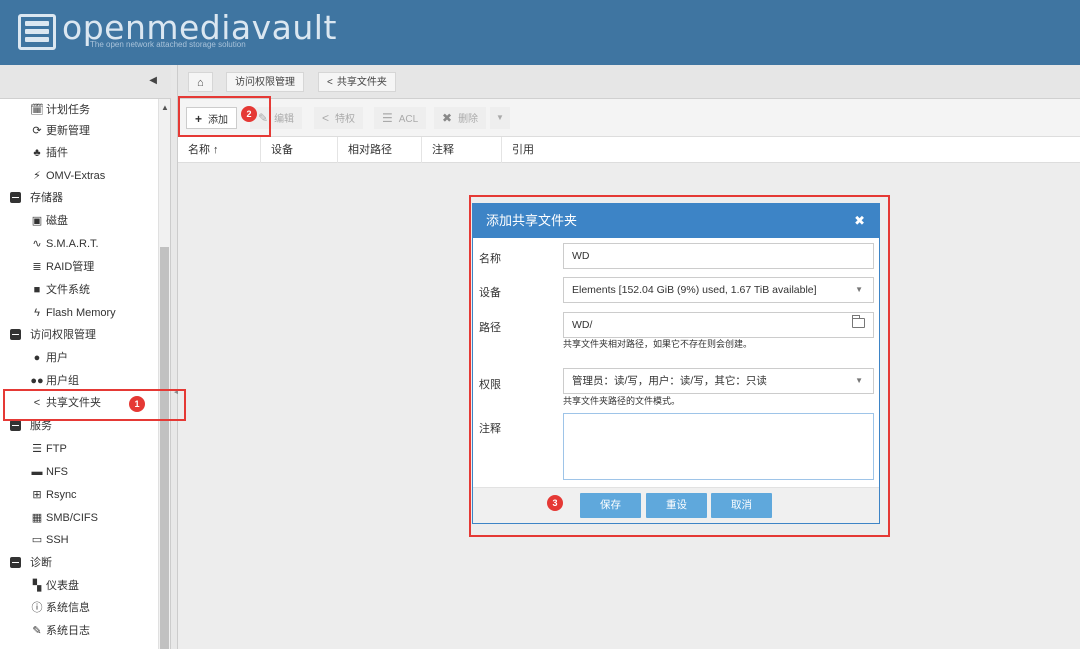  I want to click on puzzle-icon: ♣, so click(37, 153).